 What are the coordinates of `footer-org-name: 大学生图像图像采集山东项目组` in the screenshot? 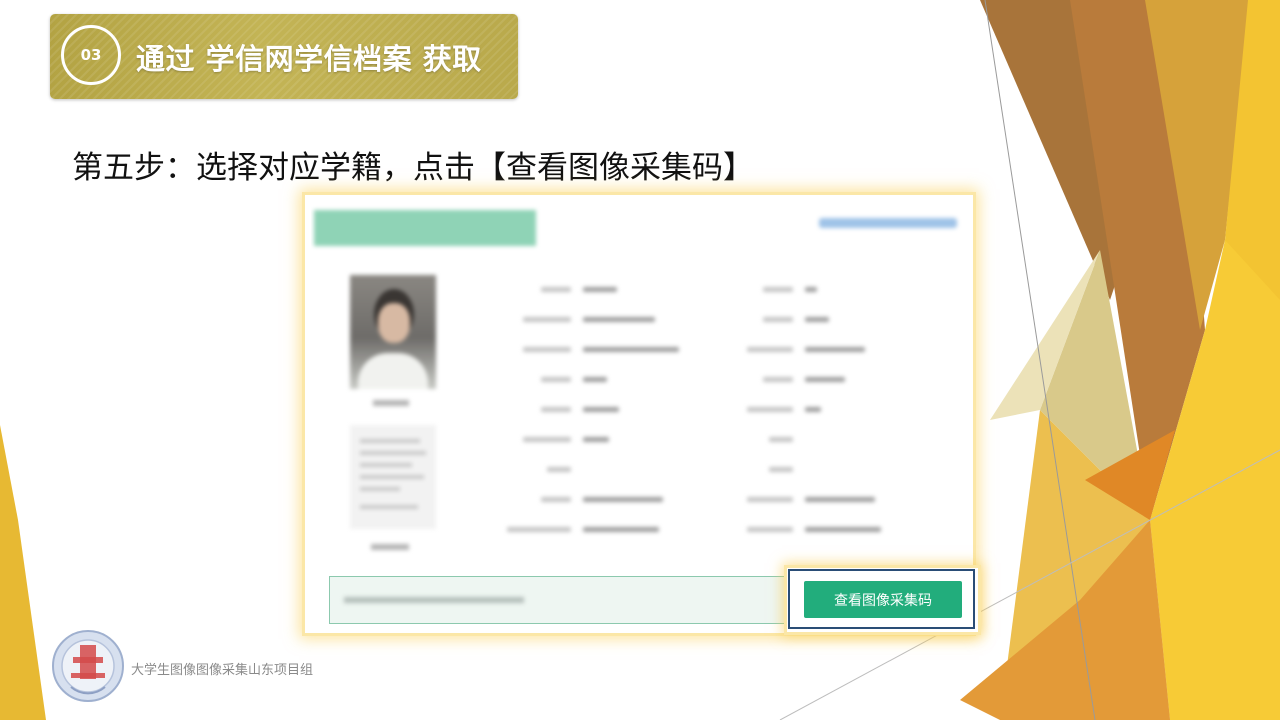 It's located at (222, 670).